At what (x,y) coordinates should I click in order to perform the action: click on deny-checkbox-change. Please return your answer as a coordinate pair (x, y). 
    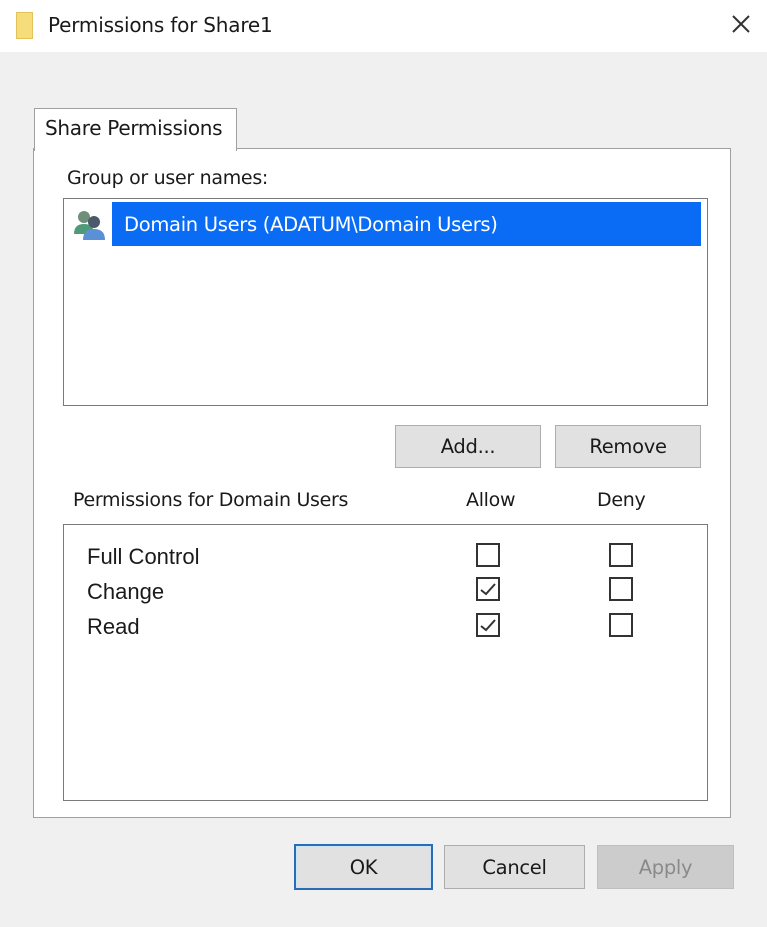
    Looking at the image, I should click on (621, 589).